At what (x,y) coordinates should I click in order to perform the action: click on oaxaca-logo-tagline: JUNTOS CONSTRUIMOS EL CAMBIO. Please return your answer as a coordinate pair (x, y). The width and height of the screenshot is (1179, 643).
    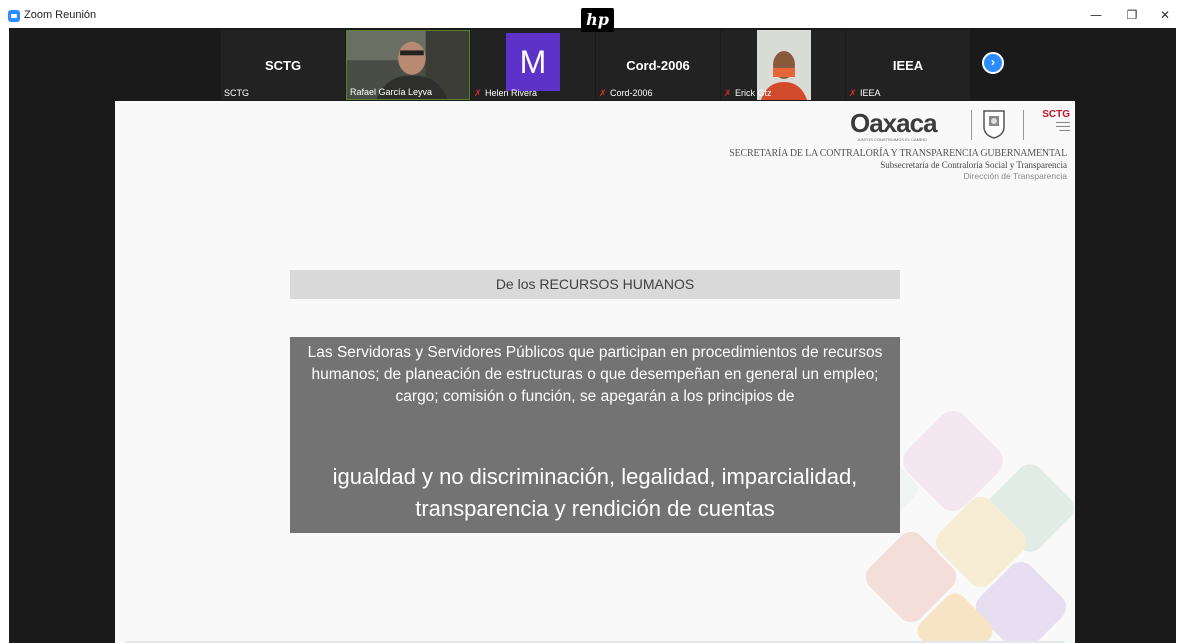
    Looking at the image, I should click on (892, 139).